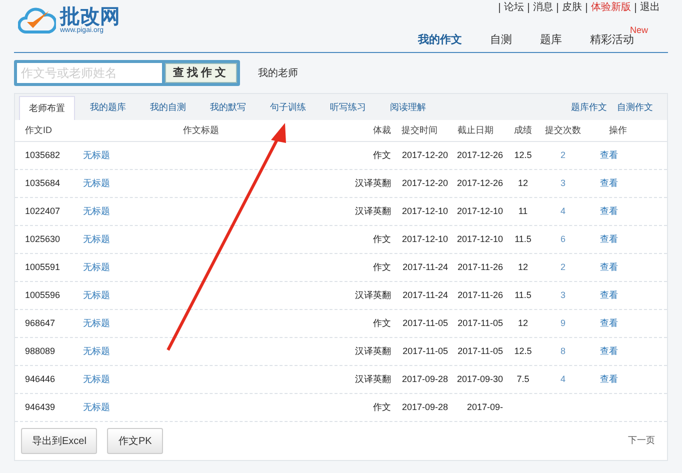 This screenshot has height=473, width=682. What do you see at coordinates (59, 441) in the screenshot?
I see `action-button: 导出到Excel` at bounding box center [59, 441].